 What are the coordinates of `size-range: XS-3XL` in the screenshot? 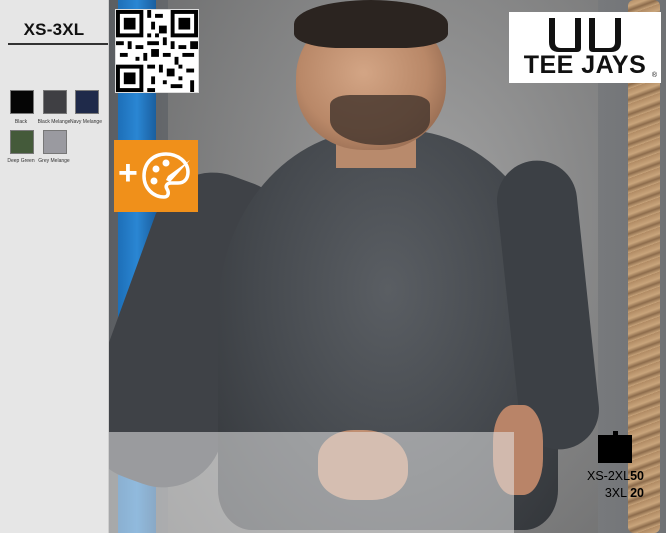 It's located at (54, 29).